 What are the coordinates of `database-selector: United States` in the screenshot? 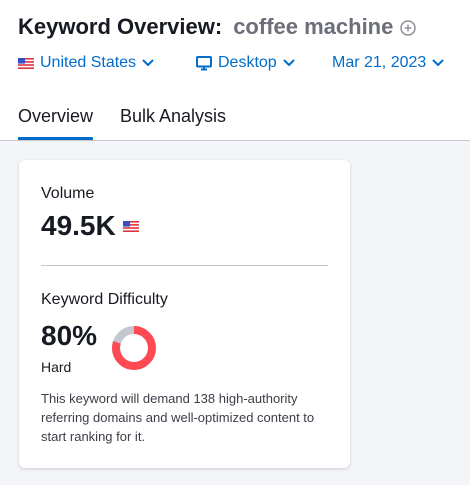 It's located at (86, 63).